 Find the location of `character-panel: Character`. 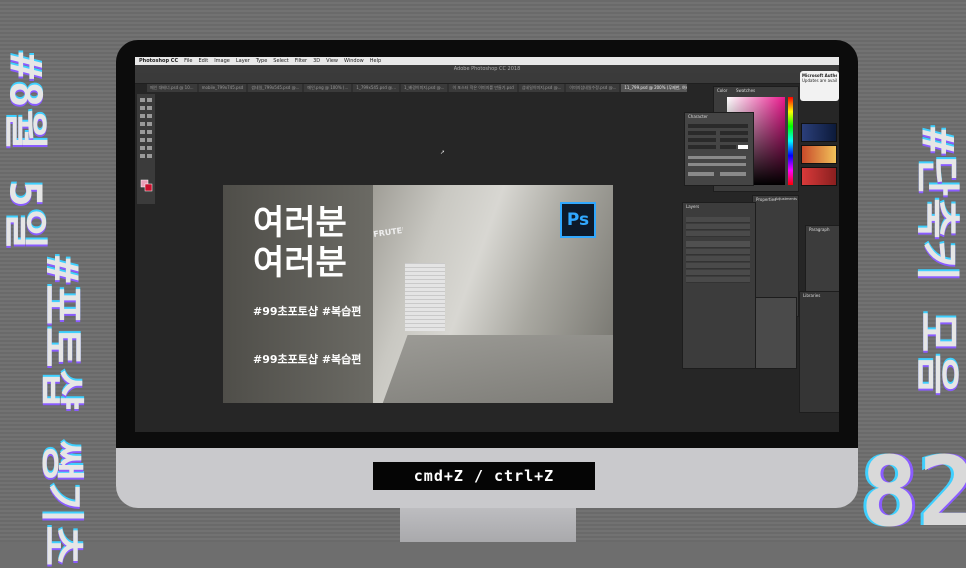

character-panel: Character is located at coordinates (719, 149).